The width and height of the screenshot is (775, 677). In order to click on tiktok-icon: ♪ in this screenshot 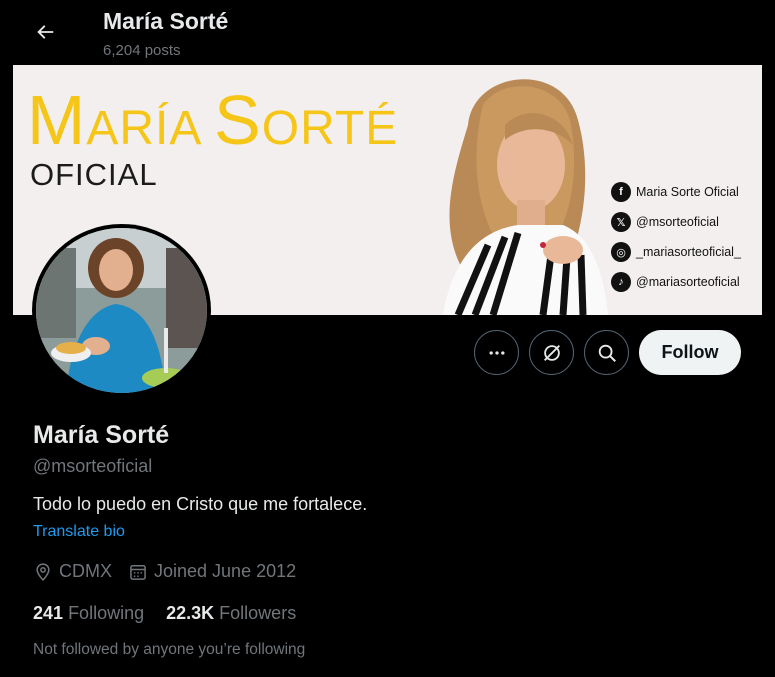, I will do `click(621, 282)`.